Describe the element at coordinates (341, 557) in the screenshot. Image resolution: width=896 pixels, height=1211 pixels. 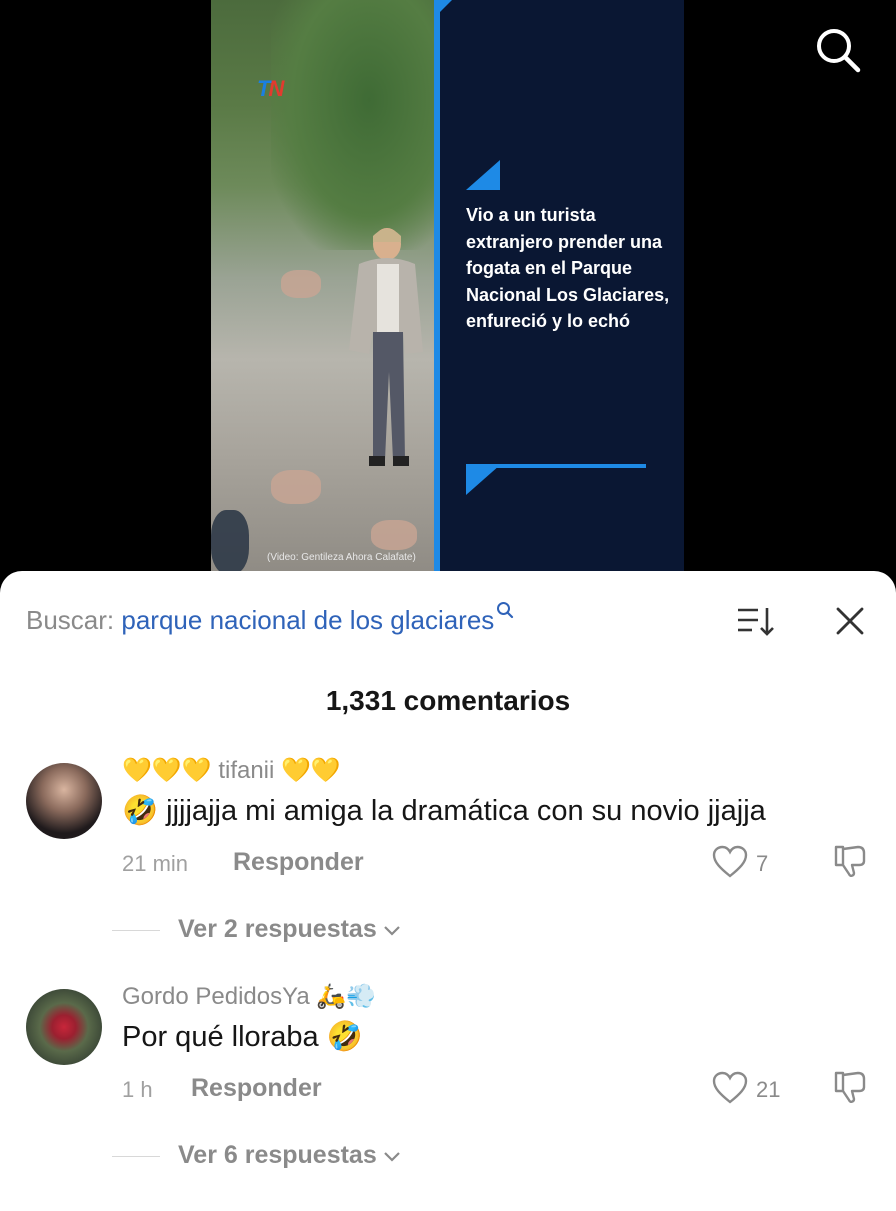
I see `video-credit: (Video: Gentileza Ahora Calafate)` at that location.